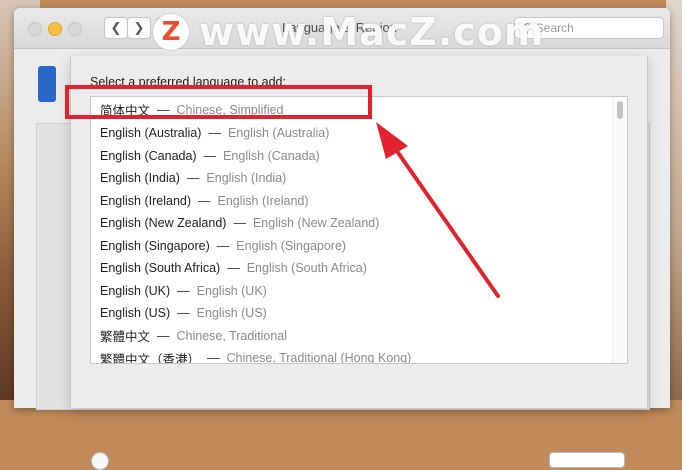 The image size is (682, 470). I want to click on annotation-arrow, so click(438, 210).